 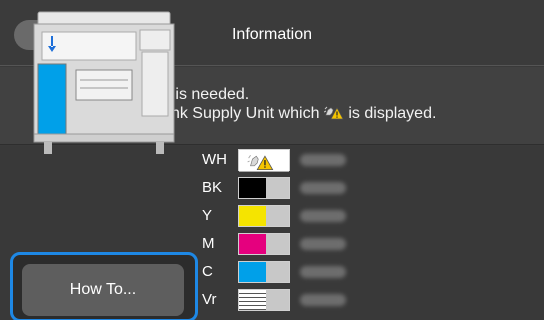 I want to click on ink-row-m: M, so click(x=296, y=244).